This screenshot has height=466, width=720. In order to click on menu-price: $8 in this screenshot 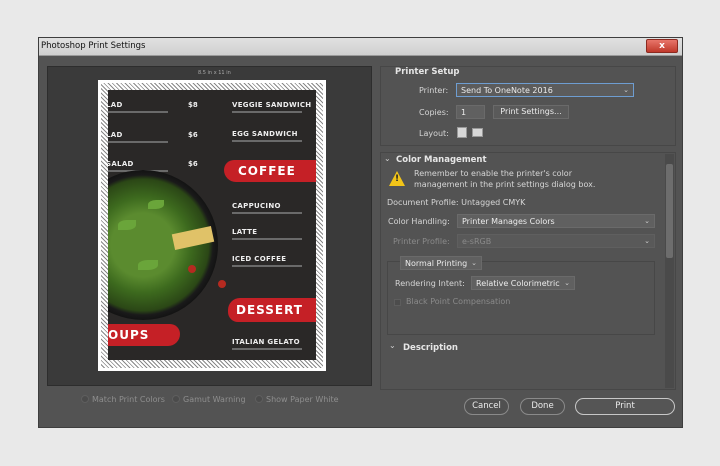, I will do `click(193, 105)`.